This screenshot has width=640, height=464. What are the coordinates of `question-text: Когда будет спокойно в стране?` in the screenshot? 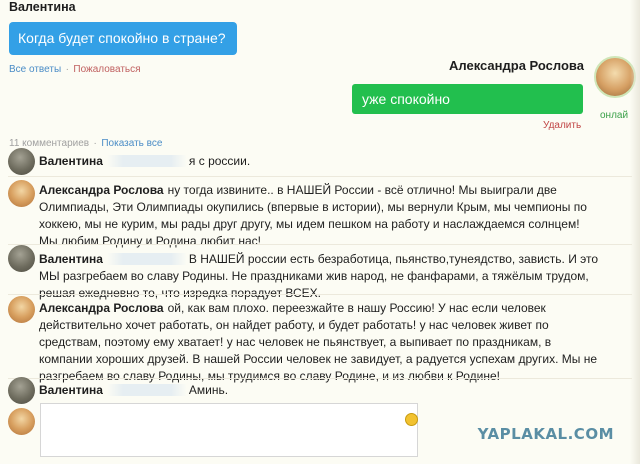 It's located at (122, 38).